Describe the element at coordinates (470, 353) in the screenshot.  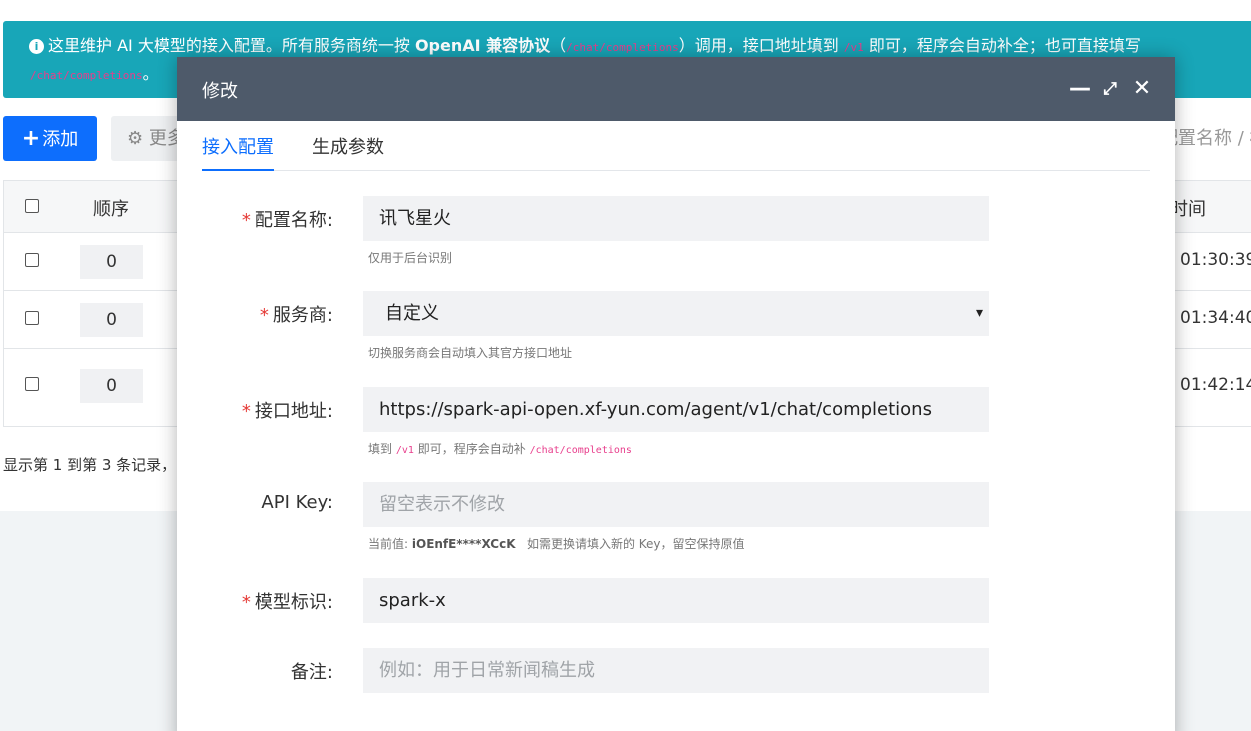
I see `provider-help: 切换服务商会自动填入其官方接口地址` at that location.